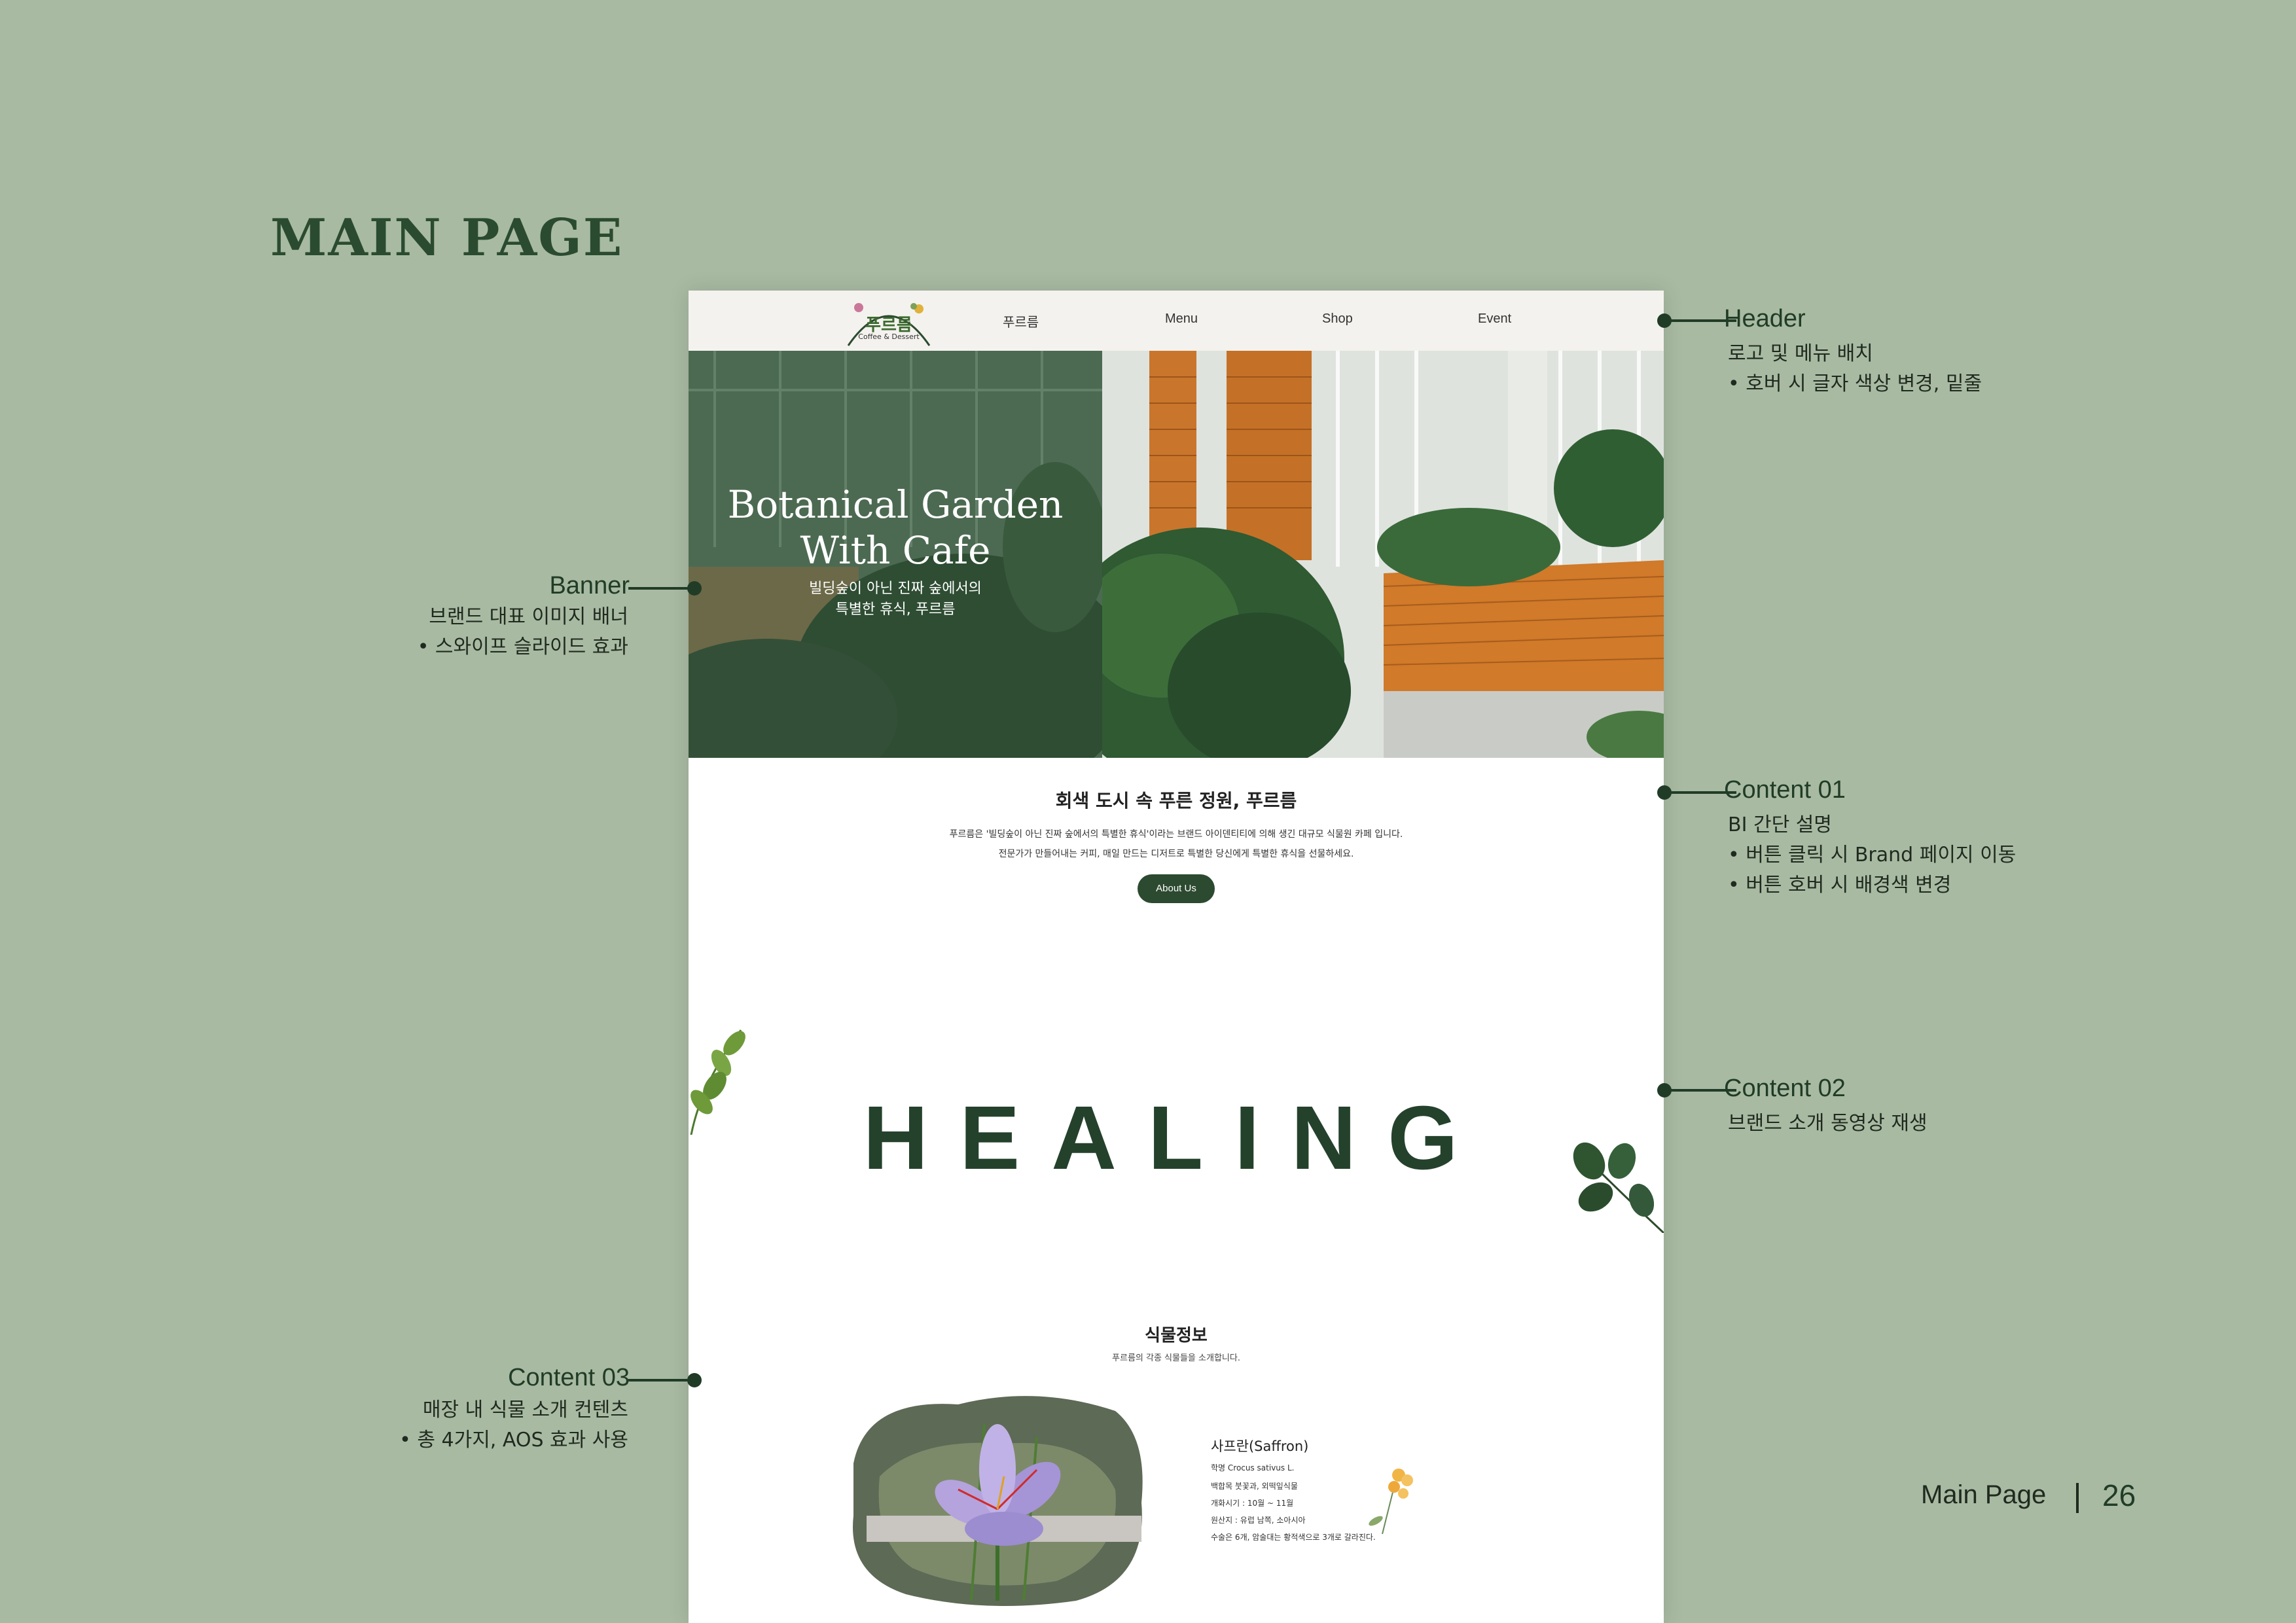 The width and height of the screenshot is (2296, 1623). Describe the element at coordinates (1293, 1537) in the screenshot. I see `plant-detail-description: 수술은 6개, 암술대는 황적색으로 3개로 갈라진다.` at that location.